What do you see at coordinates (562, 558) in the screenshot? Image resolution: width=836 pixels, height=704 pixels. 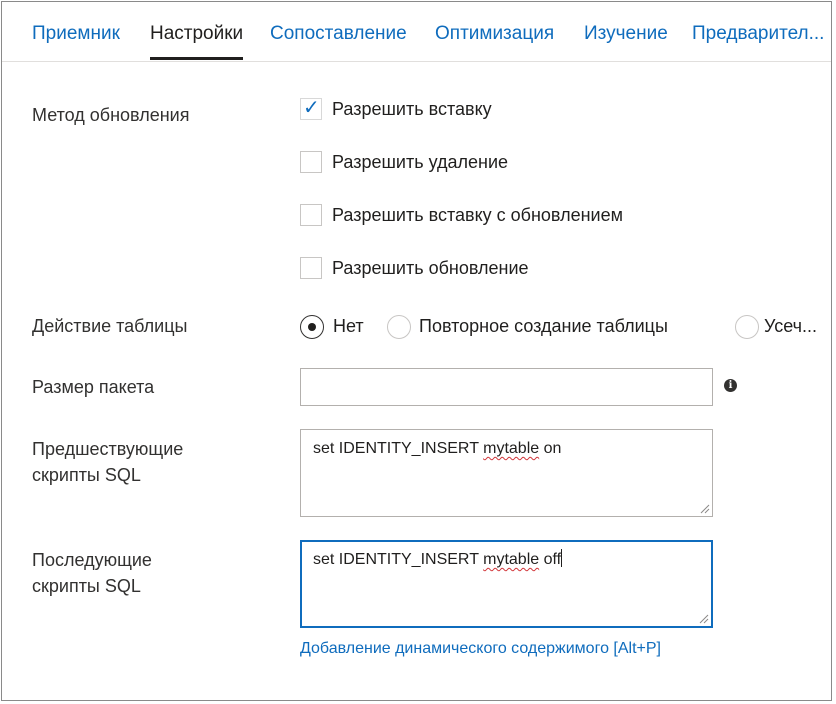 I see `text-caret` at bounding box center [562, 558].